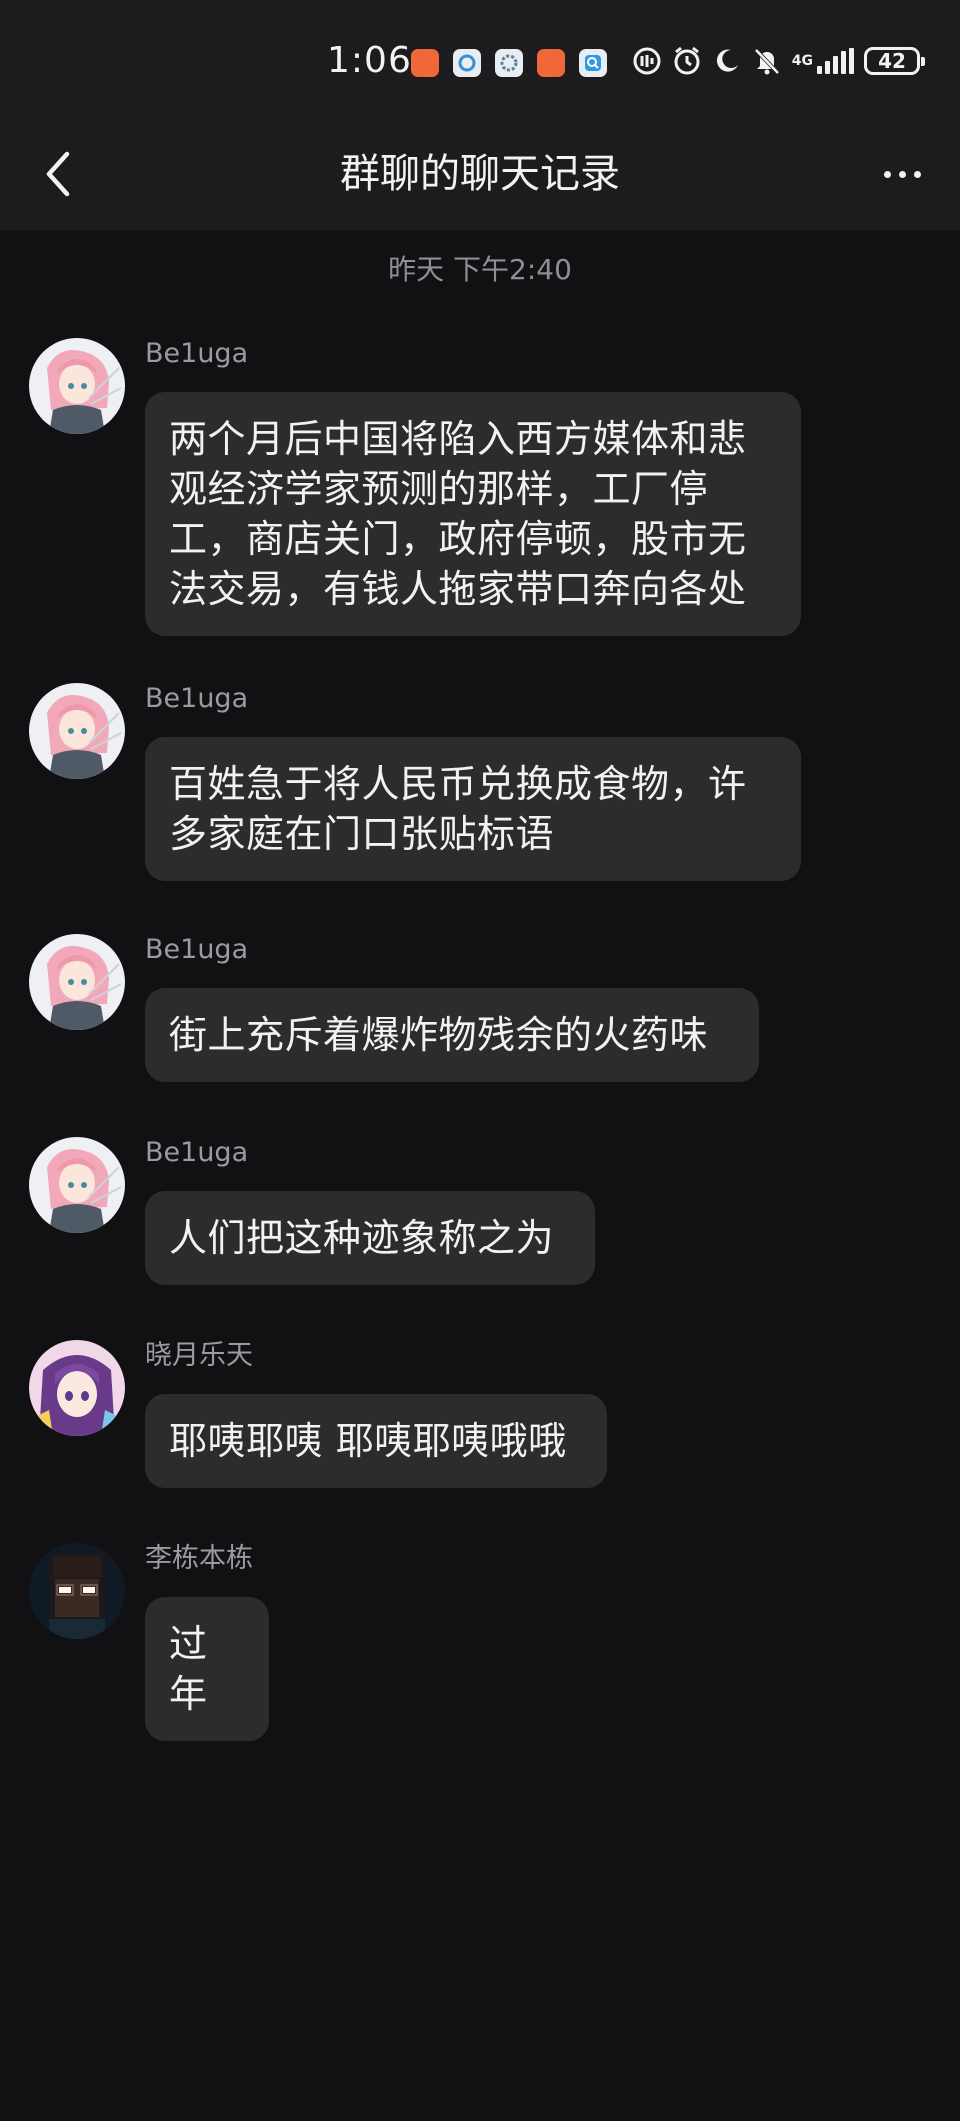 The height and width of the screenshot is (2121, 960). What do you see at coordinates (369, 60) in the screenshot?
I see `status-time: 1:06` at bounding box center [369, 60].